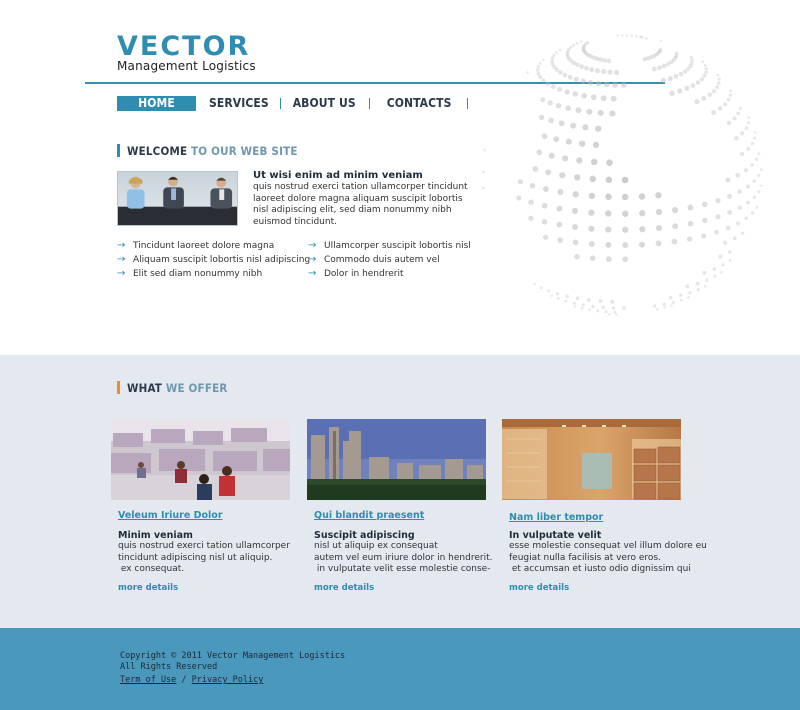 The width and height of the screenshot is (800, 710). Describe the element at coordinates (177, 198) in the screenshot. I see `team-photo` at that location.